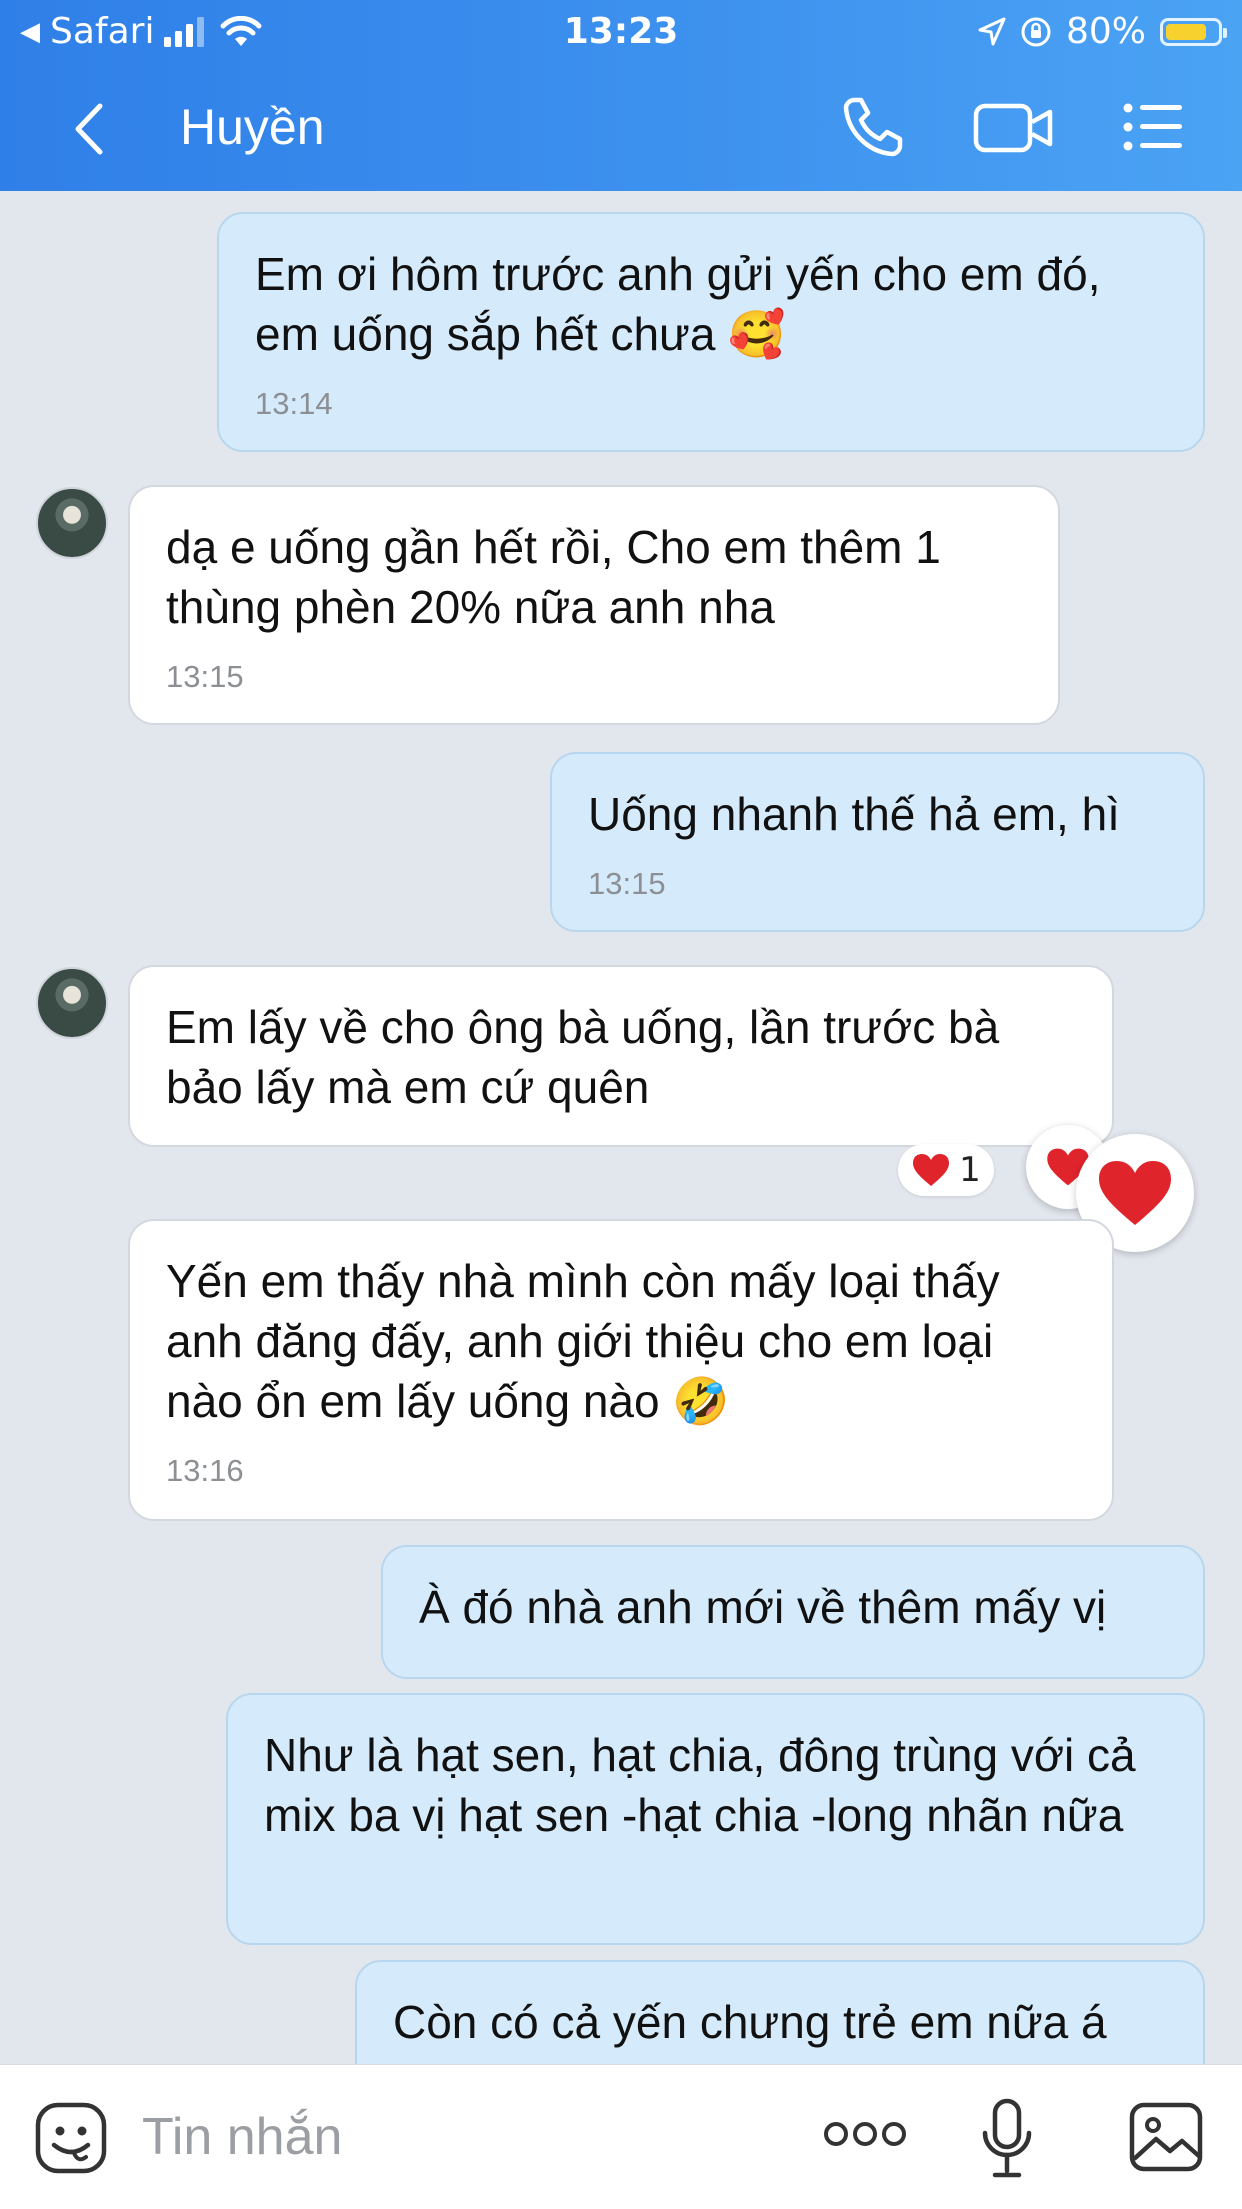 The height and width of the screenshot is (2209, 1242). Describe the element at coordinates (1013, 127) in the screenshot. I see `video-call-icon` at that location.